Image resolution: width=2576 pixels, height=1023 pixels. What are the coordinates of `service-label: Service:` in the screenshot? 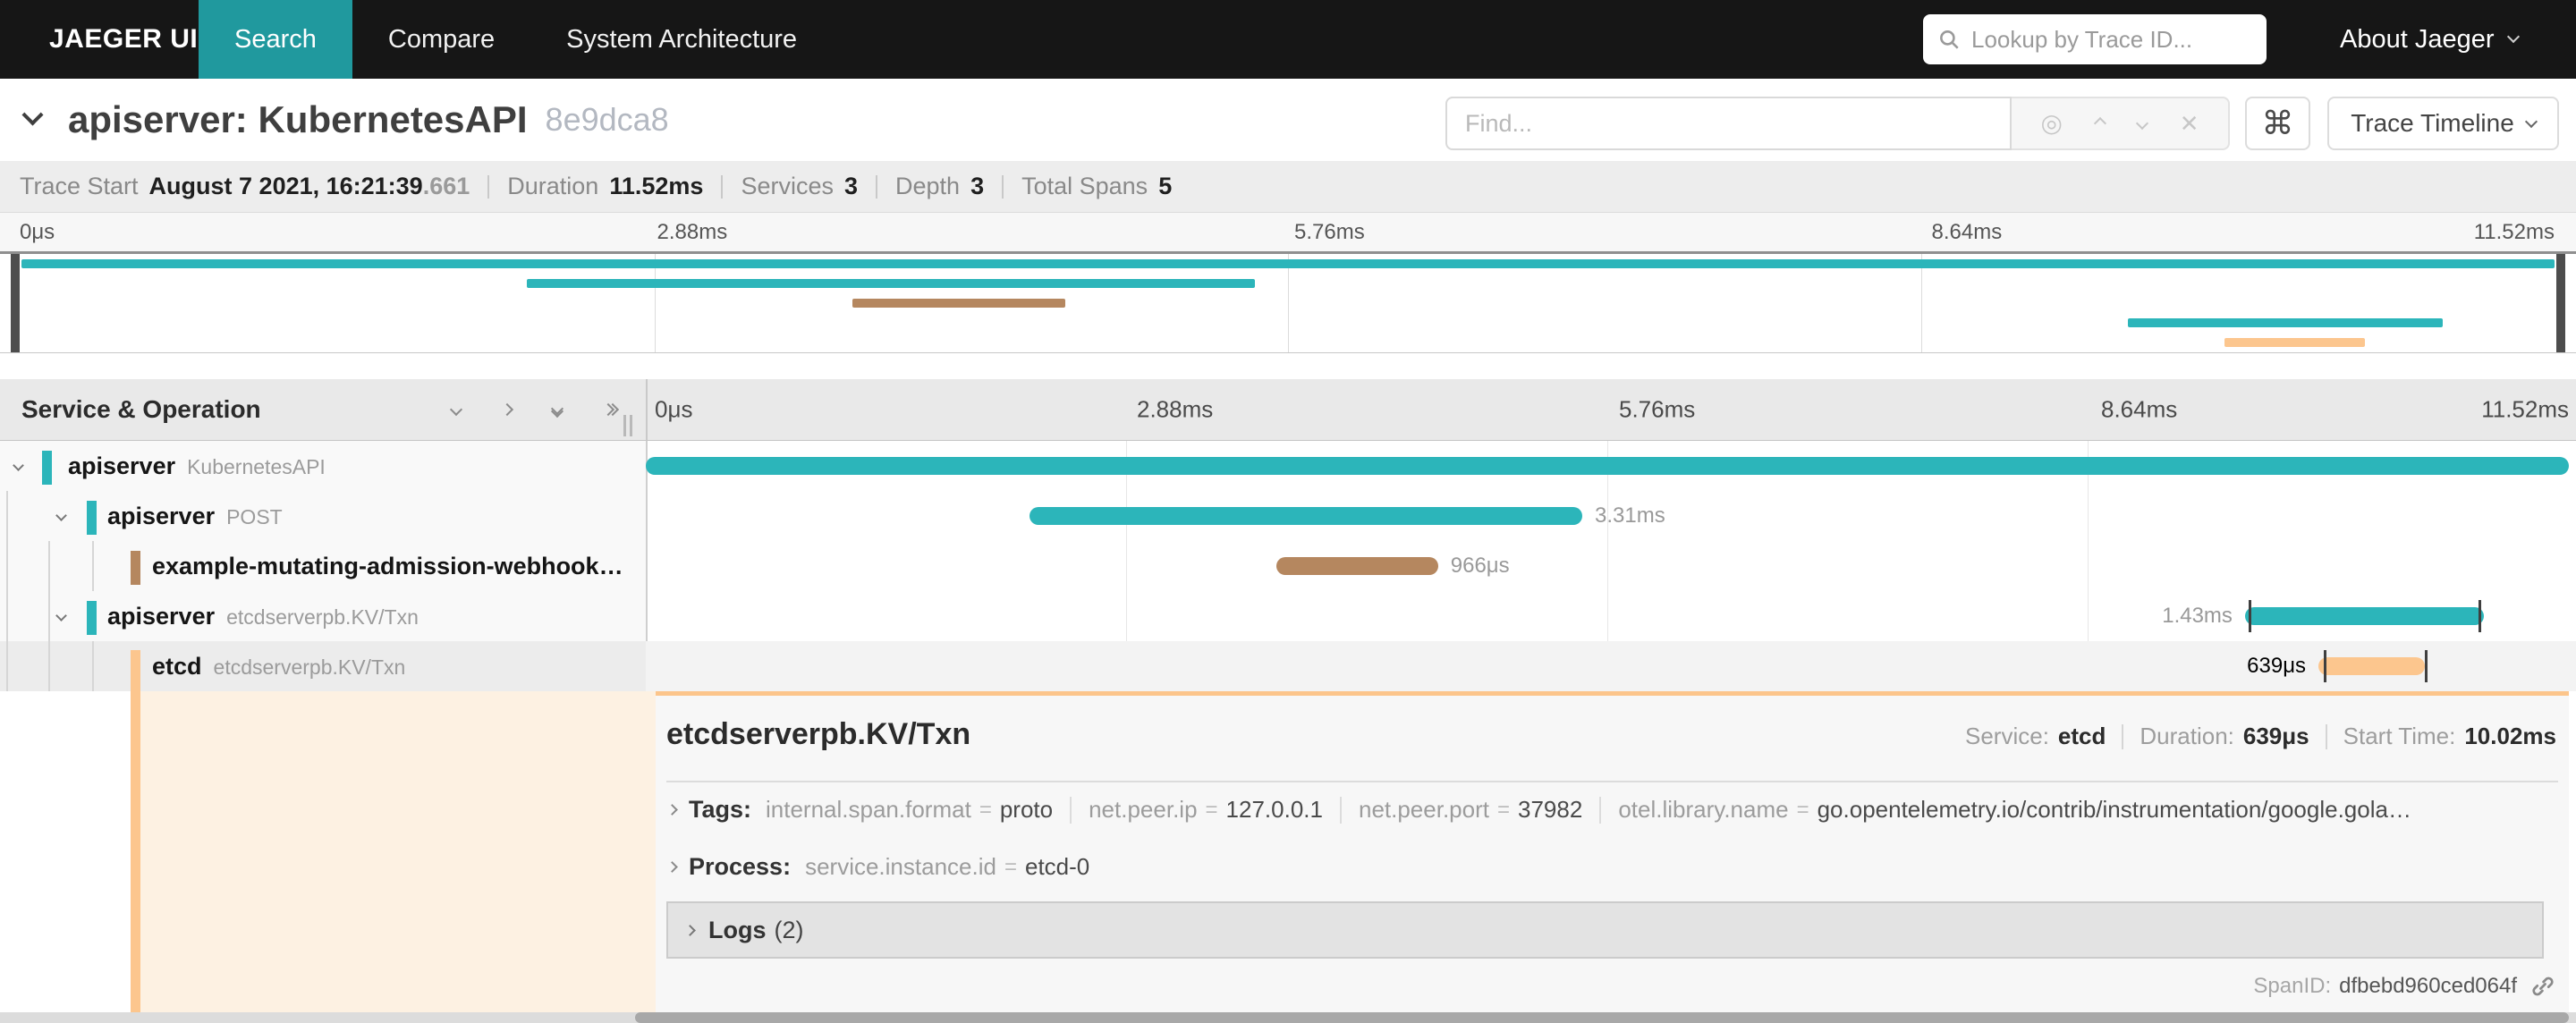 It's located at (2007, 736).